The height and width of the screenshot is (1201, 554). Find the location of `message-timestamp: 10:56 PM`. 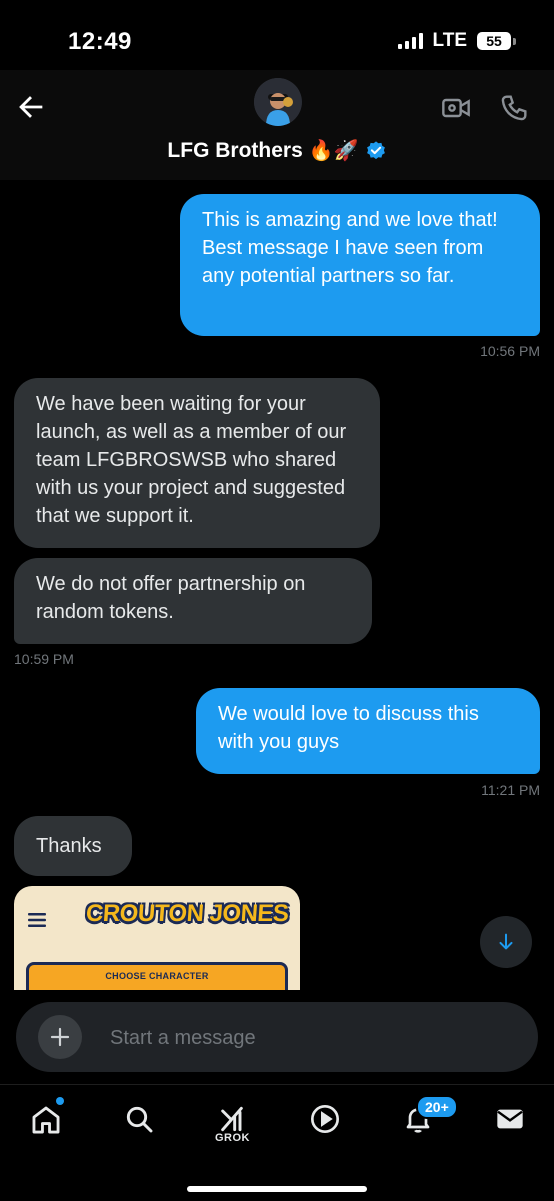

message-timestamp: 10:56 PM is located at coordinates (510, 351).